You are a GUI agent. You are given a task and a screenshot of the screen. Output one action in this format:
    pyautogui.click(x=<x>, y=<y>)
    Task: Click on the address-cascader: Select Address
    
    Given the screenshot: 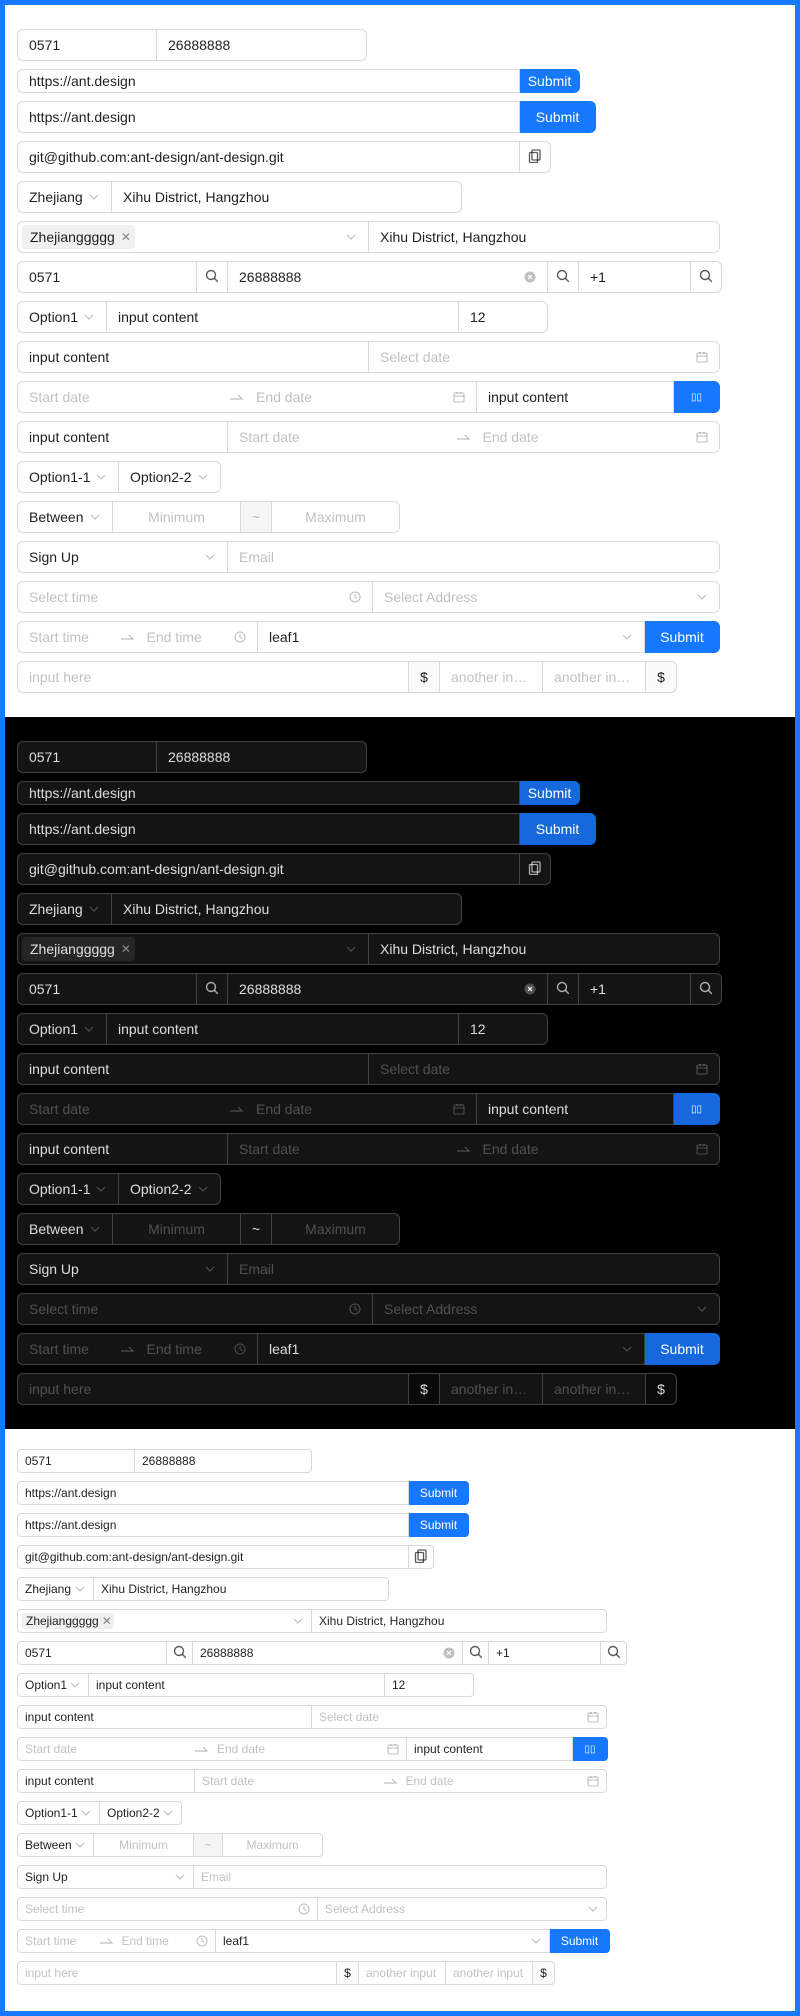 What is the action you would take?
    pyautogui.click(x=546, y=597)
    